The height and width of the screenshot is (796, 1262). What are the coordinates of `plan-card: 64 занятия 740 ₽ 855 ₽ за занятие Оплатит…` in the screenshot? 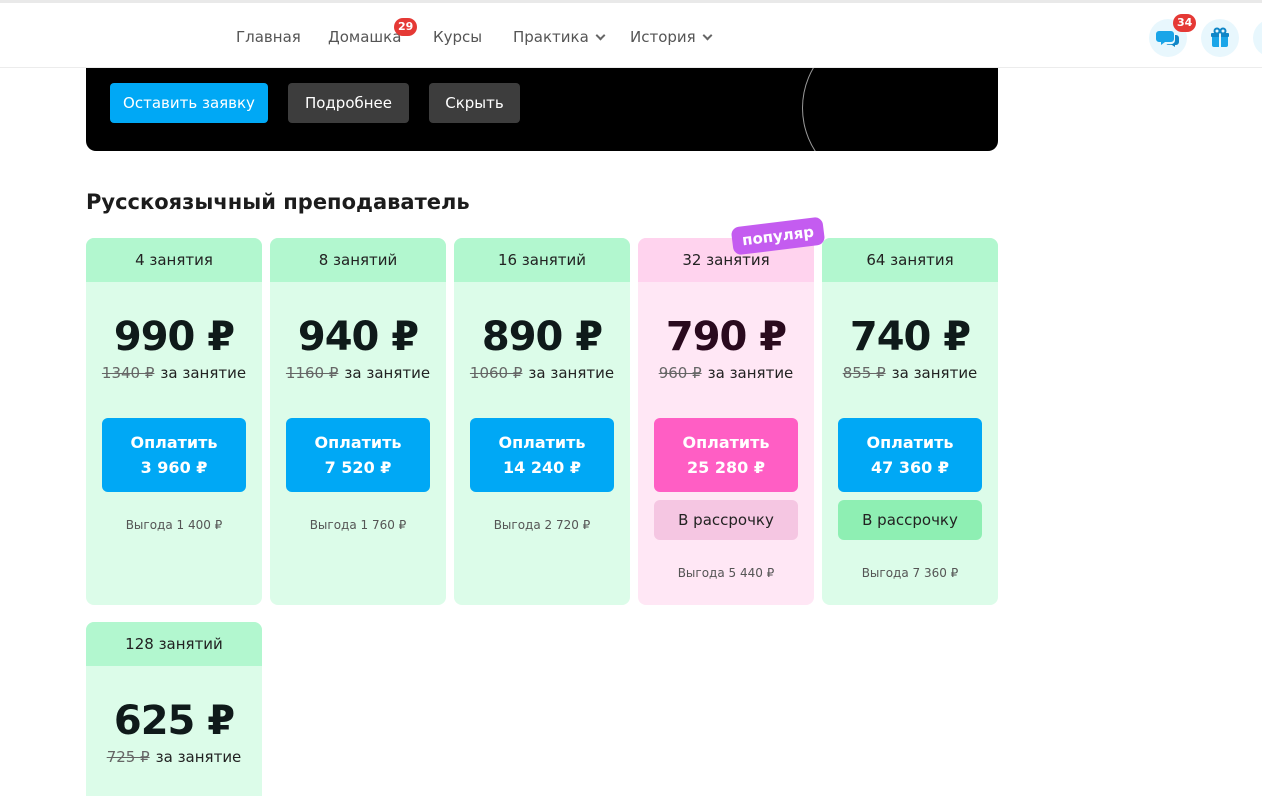 It's located at (910, 421).